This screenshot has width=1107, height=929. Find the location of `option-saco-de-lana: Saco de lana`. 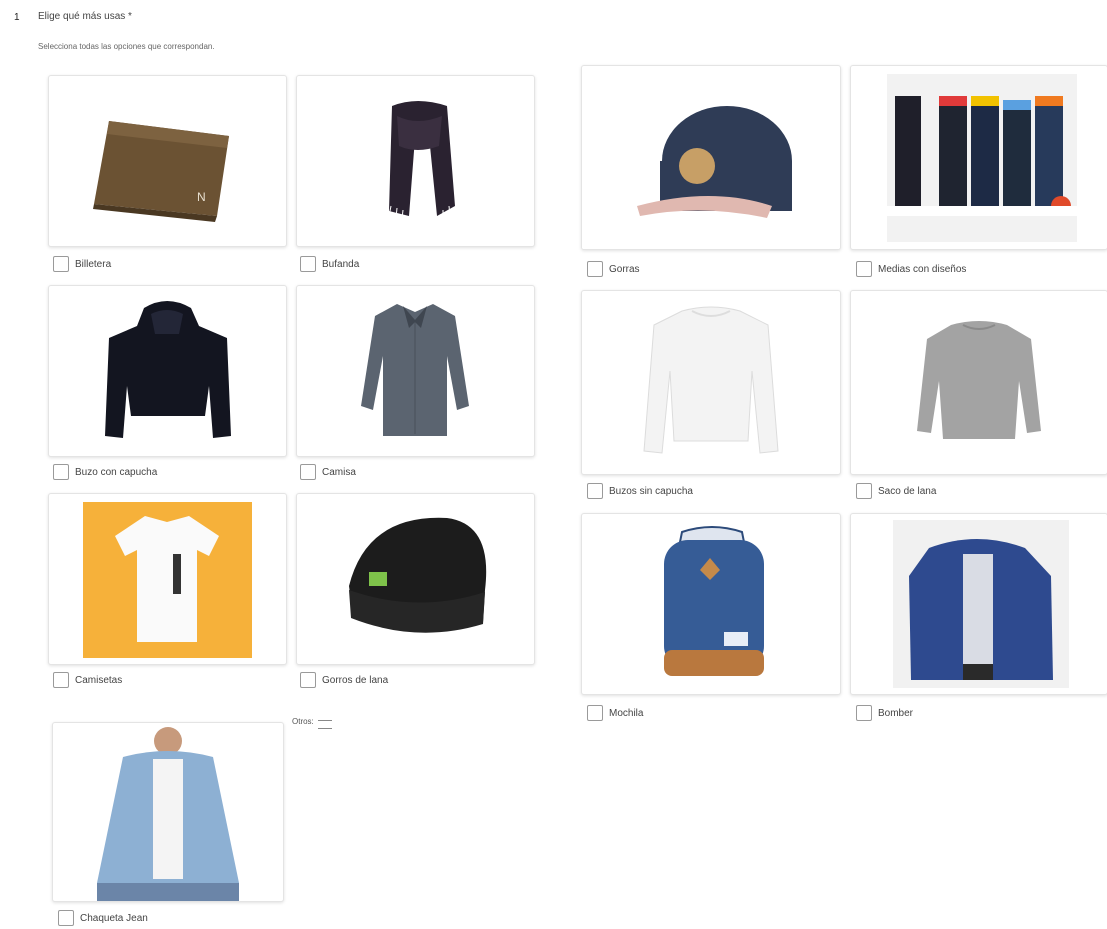

option-saco-de-lana: Saco de lana is located at coordinates (896, 491).